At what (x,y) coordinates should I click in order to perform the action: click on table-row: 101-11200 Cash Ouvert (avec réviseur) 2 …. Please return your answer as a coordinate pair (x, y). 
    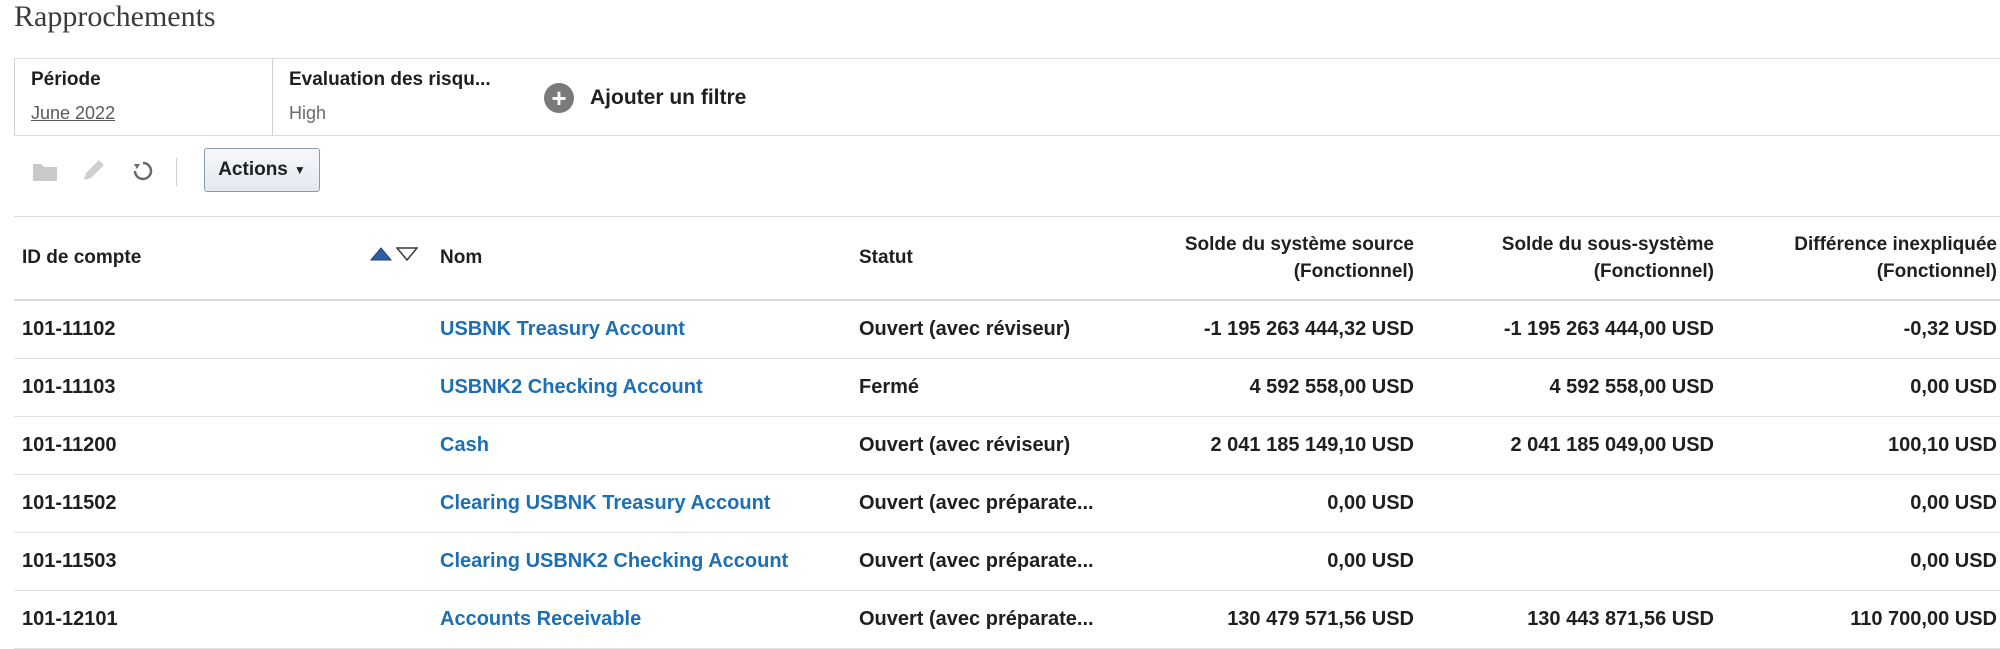
    Looking at the image, I should click on (1007, 446).